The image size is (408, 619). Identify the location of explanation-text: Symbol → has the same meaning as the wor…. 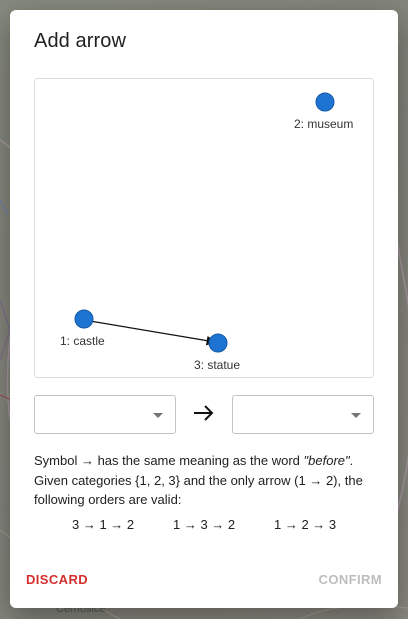
(204, 480).